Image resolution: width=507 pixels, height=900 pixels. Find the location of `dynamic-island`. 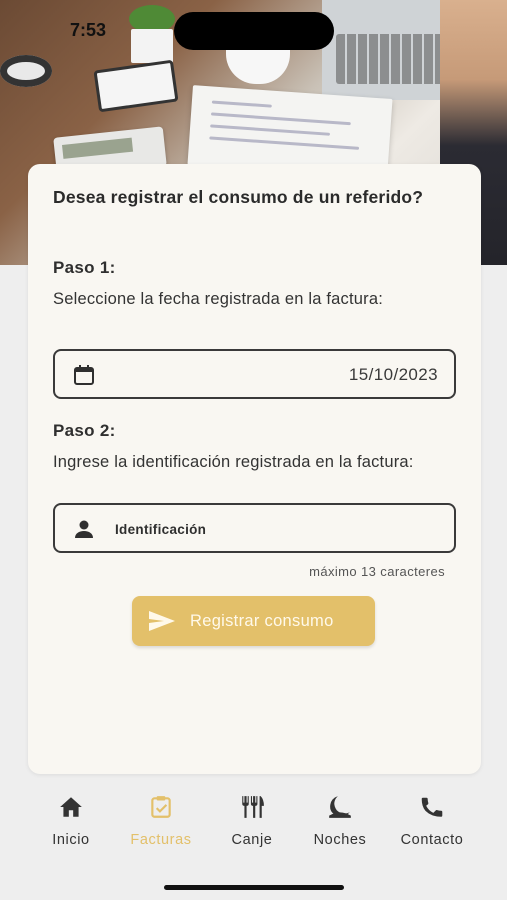

dynamic-island is located at coordinates (254, 31).